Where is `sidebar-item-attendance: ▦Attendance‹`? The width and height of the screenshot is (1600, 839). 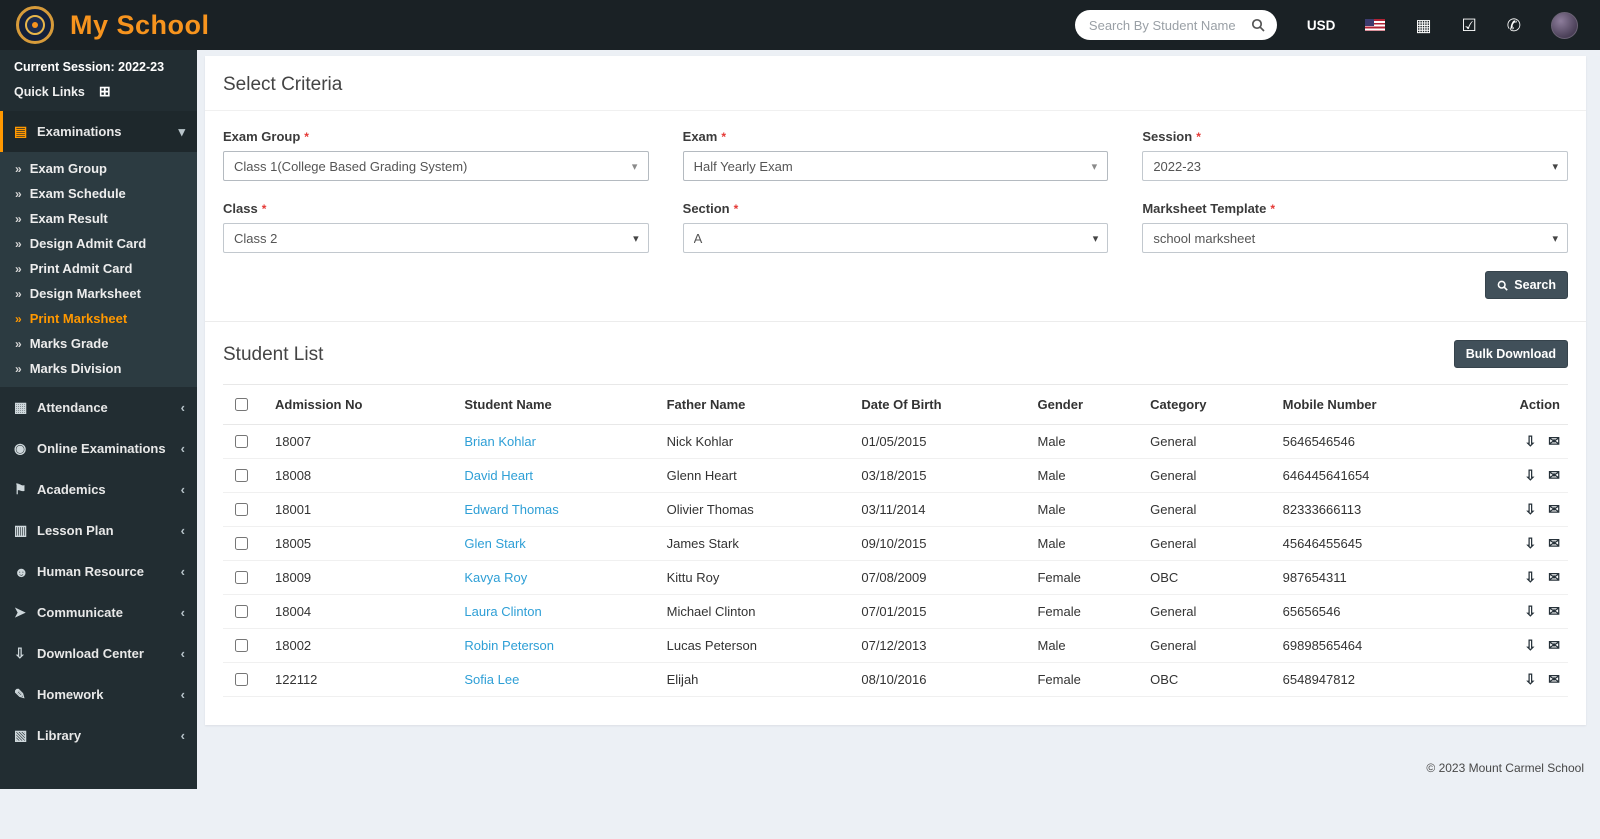
sidebar-item-attendance: ▦Attendance‹ is located at coordinates (98, 407).